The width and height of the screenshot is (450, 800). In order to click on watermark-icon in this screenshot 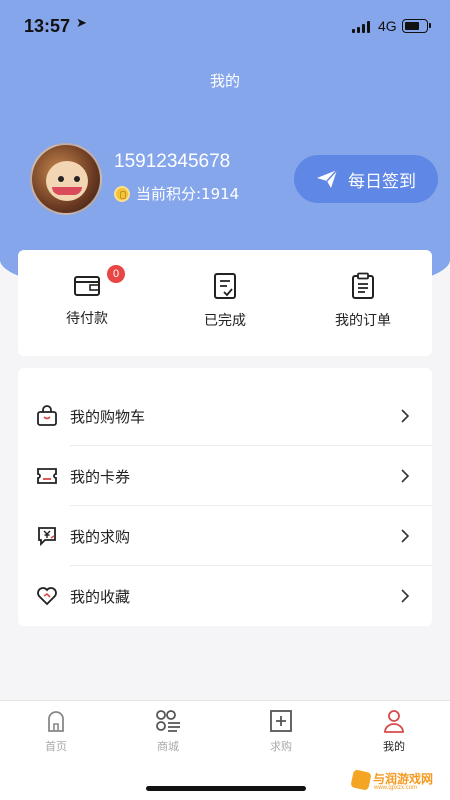, I will do `click(361, 780)`.